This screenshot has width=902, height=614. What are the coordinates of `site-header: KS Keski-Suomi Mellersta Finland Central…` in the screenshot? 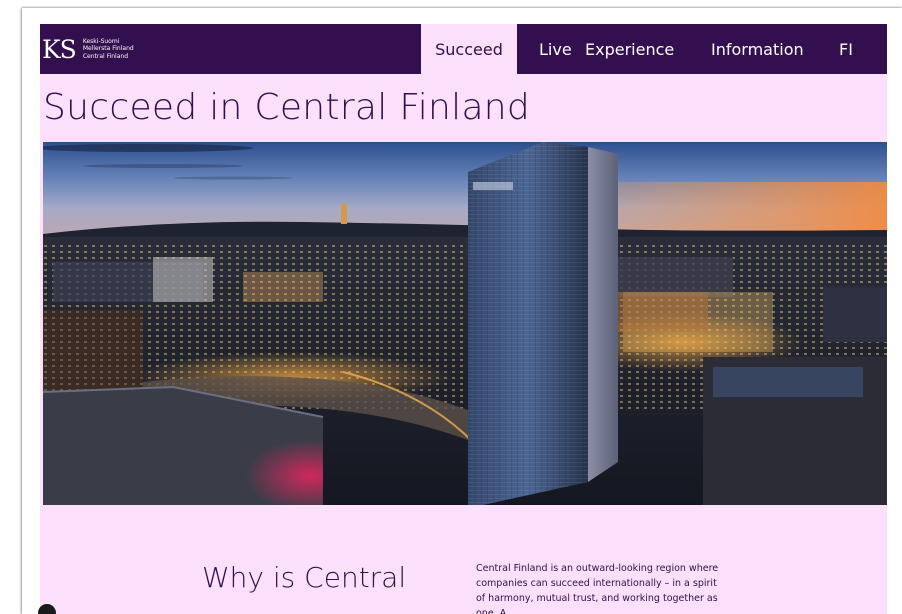 It's located at (463, 49).